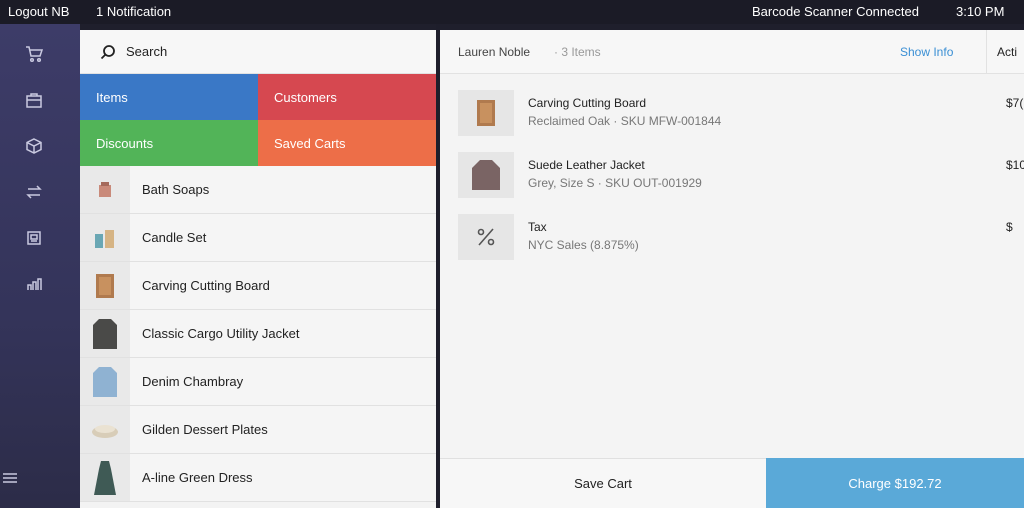 The width and height of the screenshot is (1024, 508). I want to click on transfer-icon, so click(34, 192).